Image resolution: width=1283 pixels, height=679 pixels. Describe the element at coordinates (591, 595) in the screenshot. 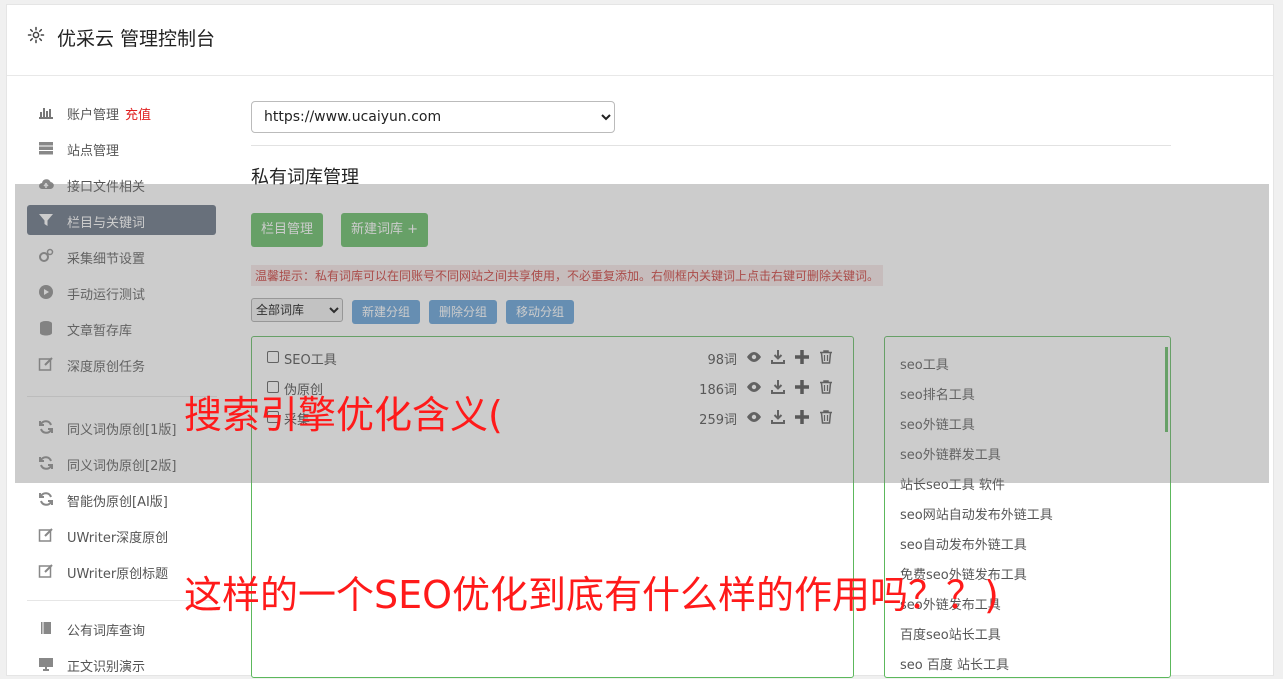

I see `overlay-caption-line2: 这样的一个SEO优化到底有什么样的作用吗？？)` at that location.